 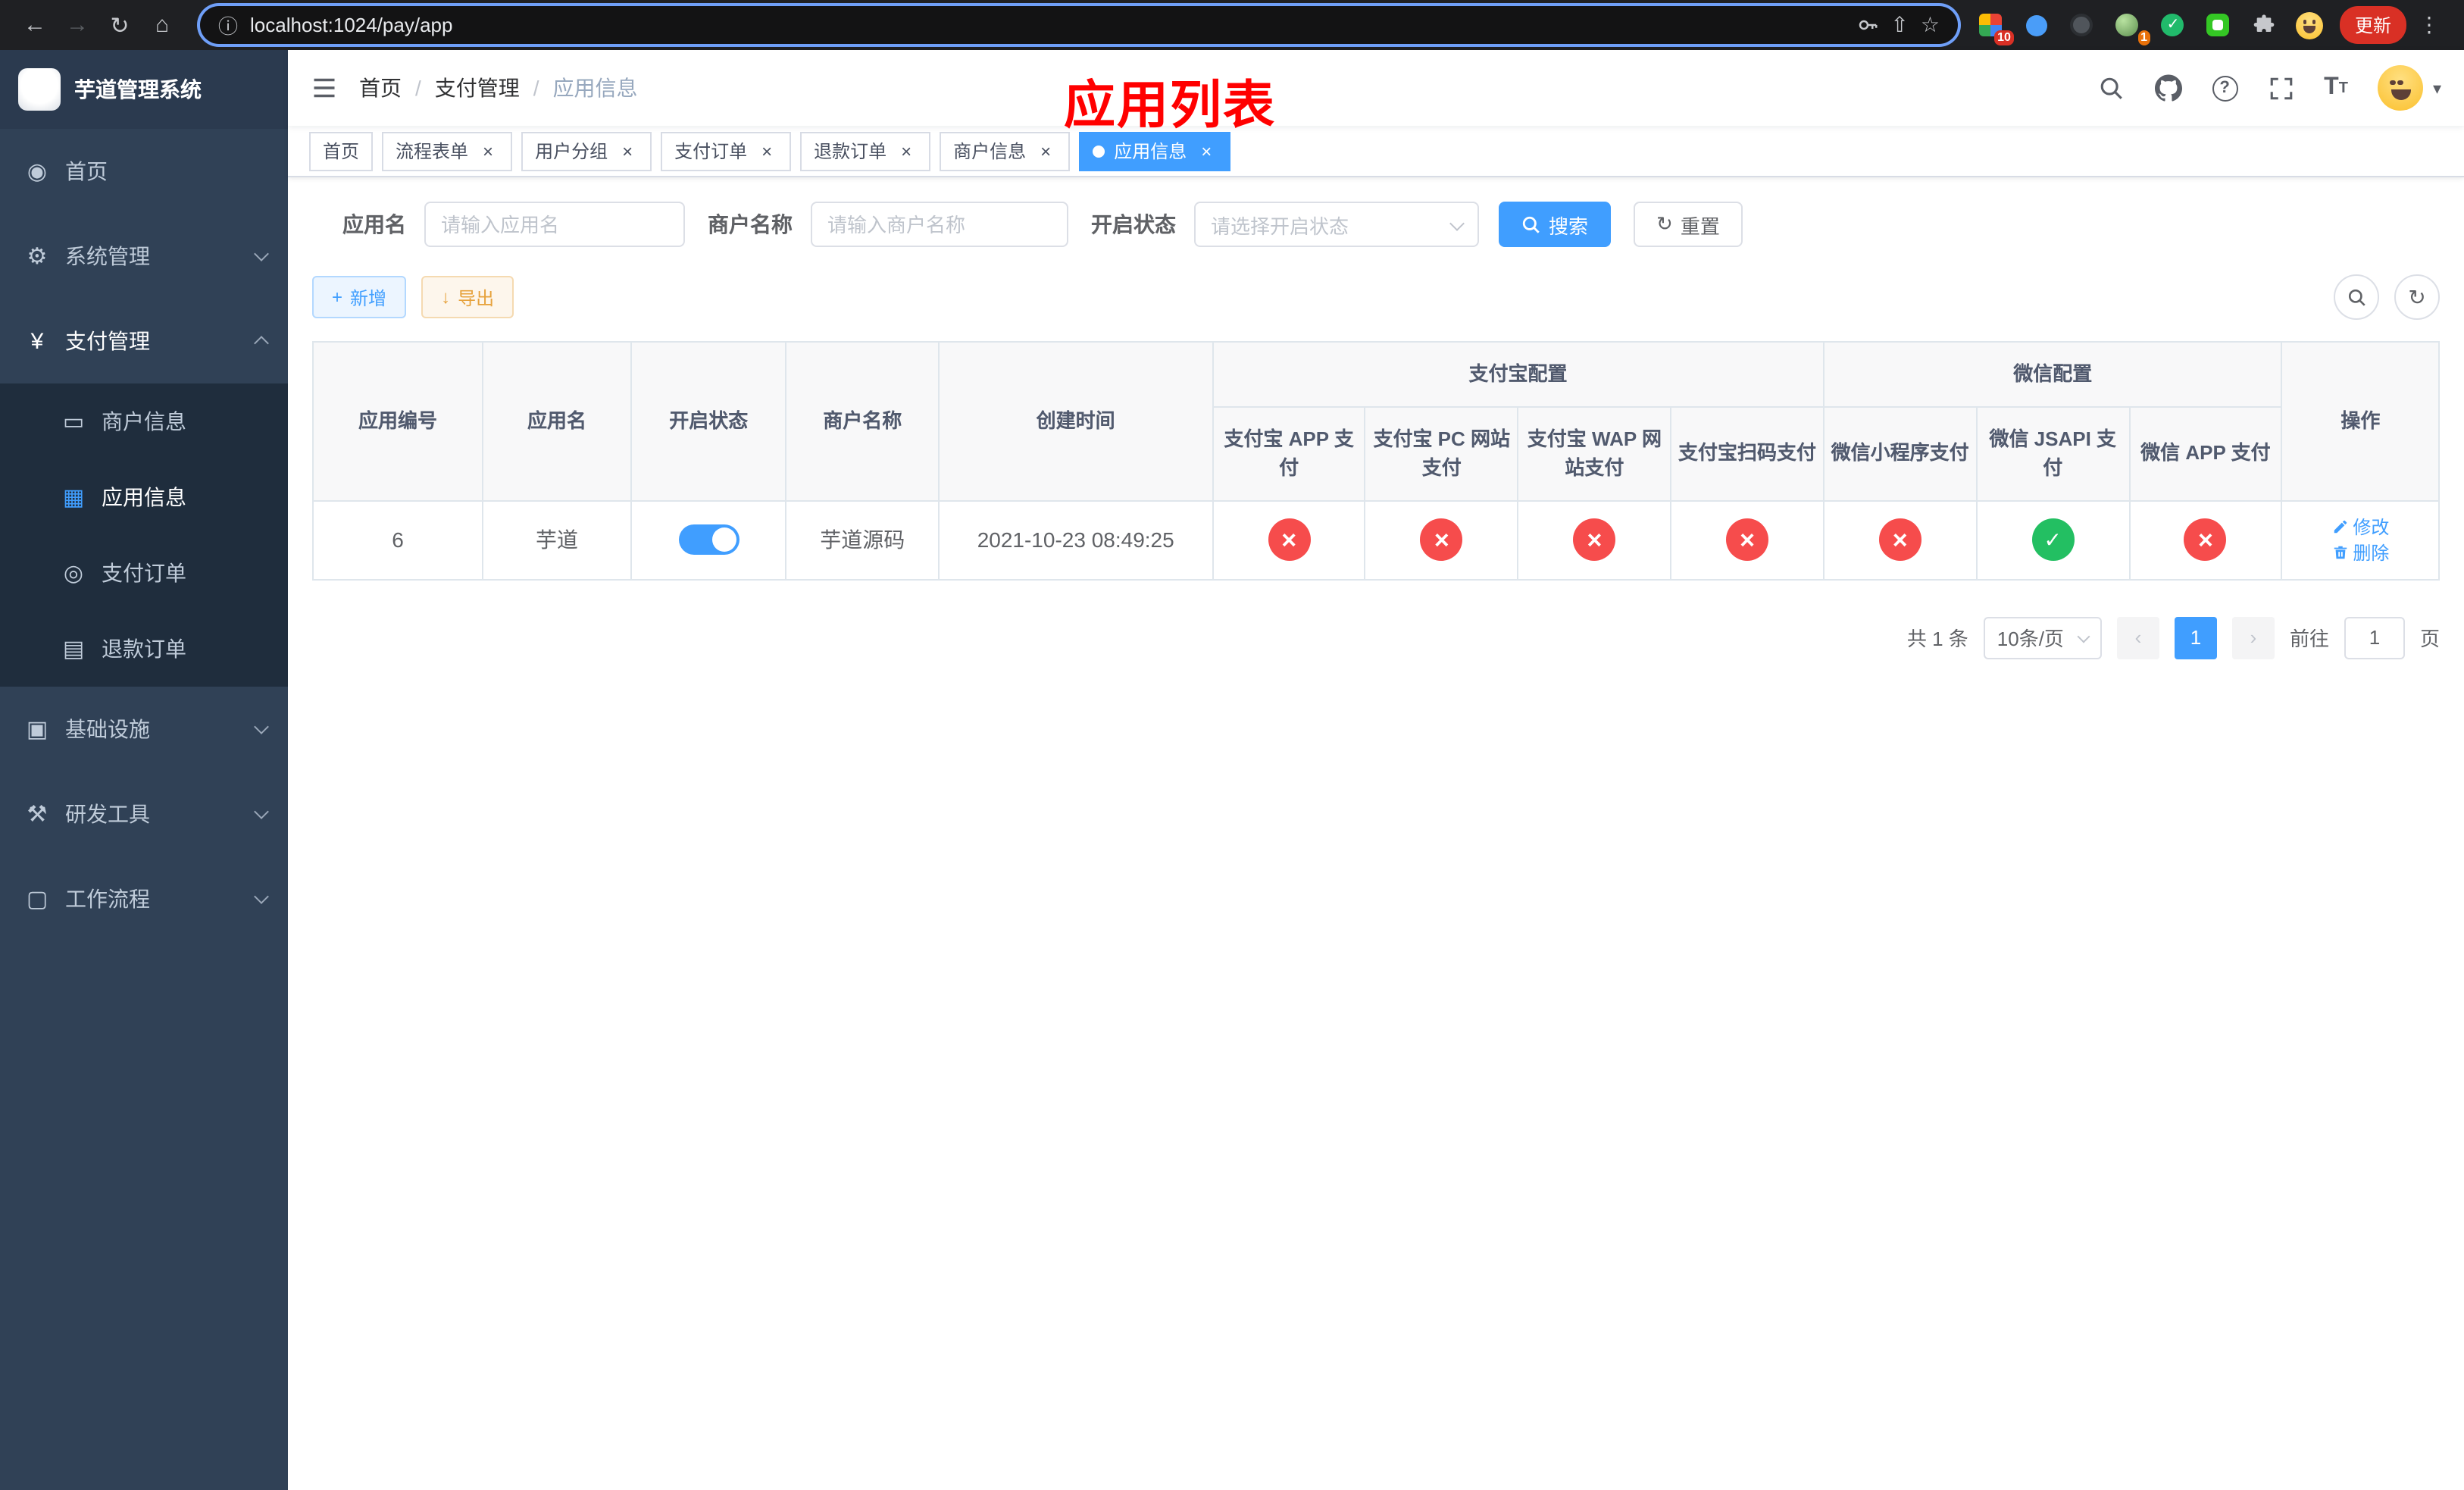 I want to click on profile-face-icon, so click(x=2309, y=25).